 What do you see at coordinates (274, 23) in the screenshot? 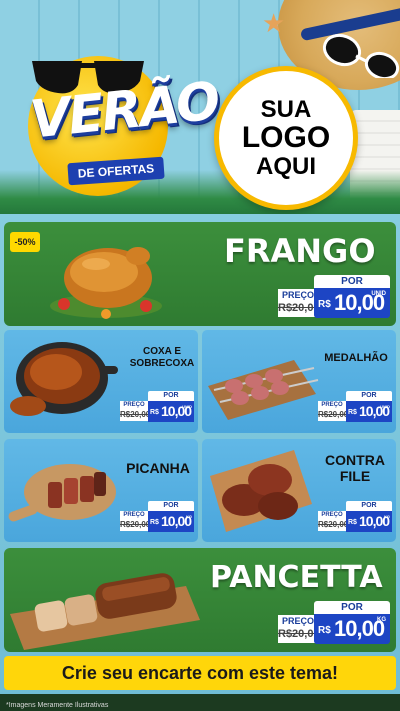
I see `starfish-icon: ★` at bounding box center [274, 23].